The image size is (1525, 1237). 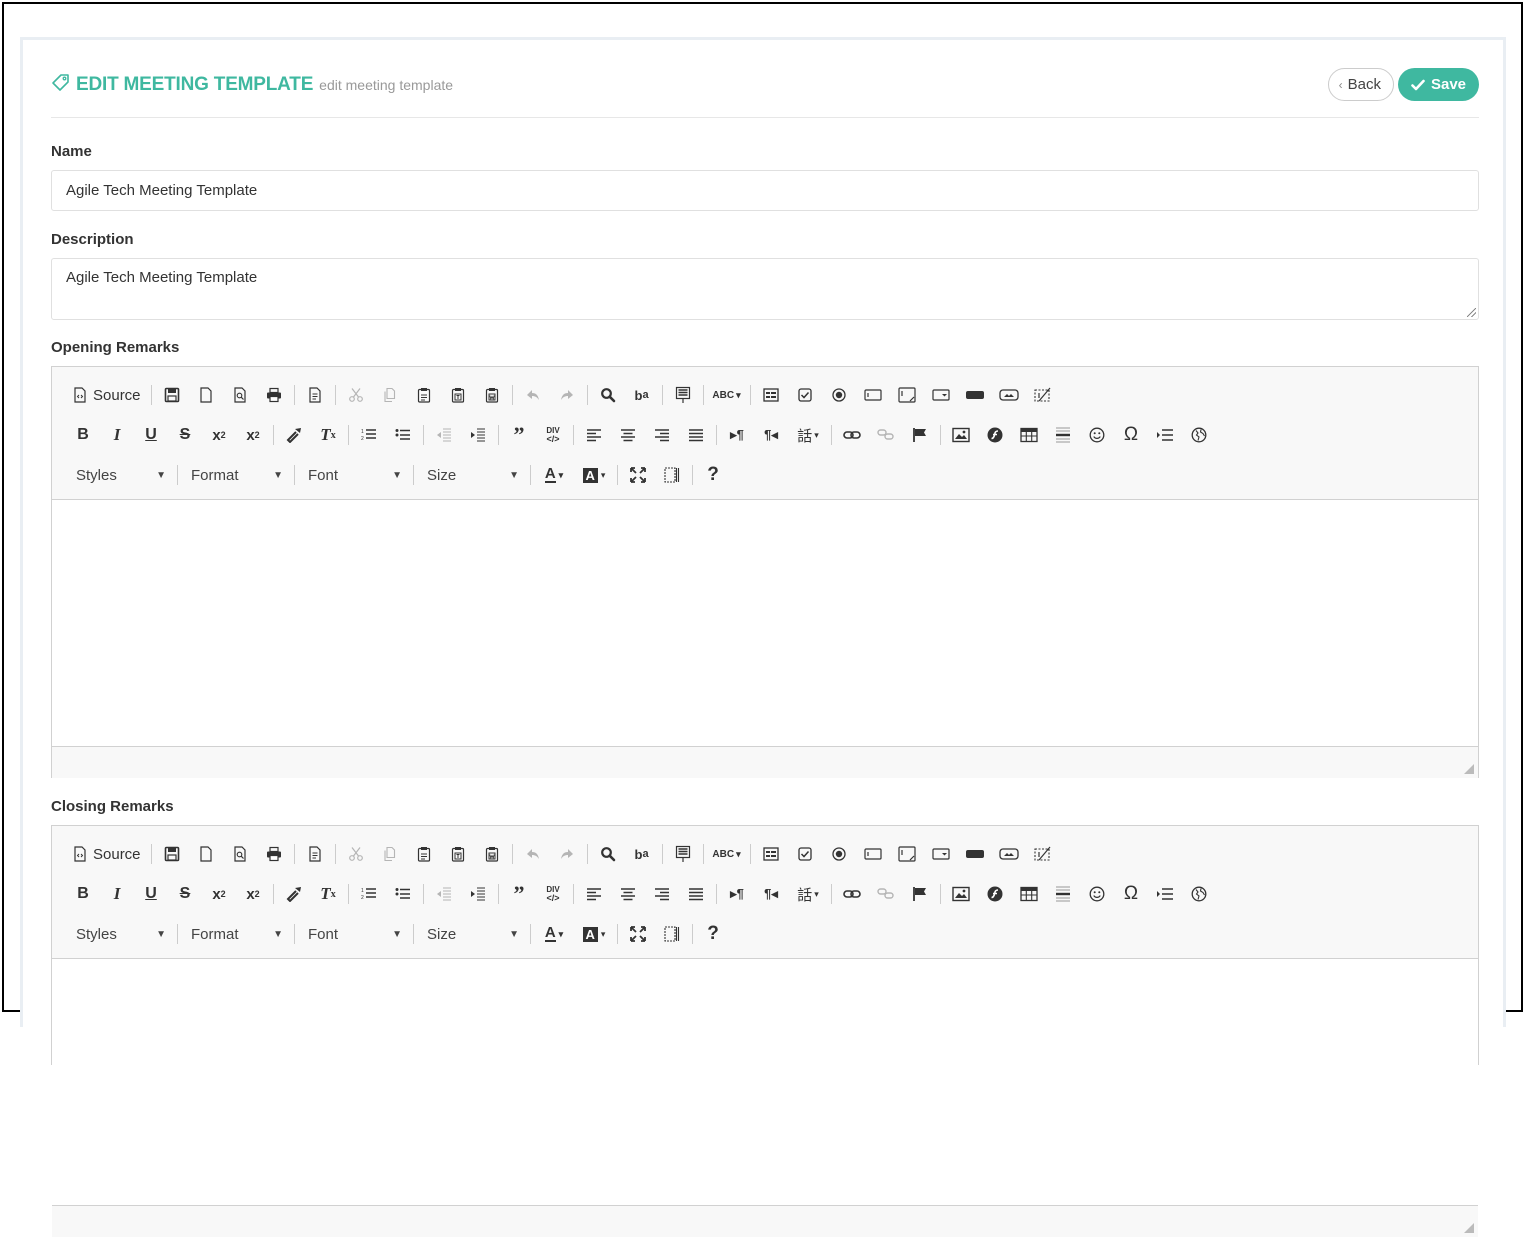 I want to click on imagebutton-icon, so click(x=1009, y=395).